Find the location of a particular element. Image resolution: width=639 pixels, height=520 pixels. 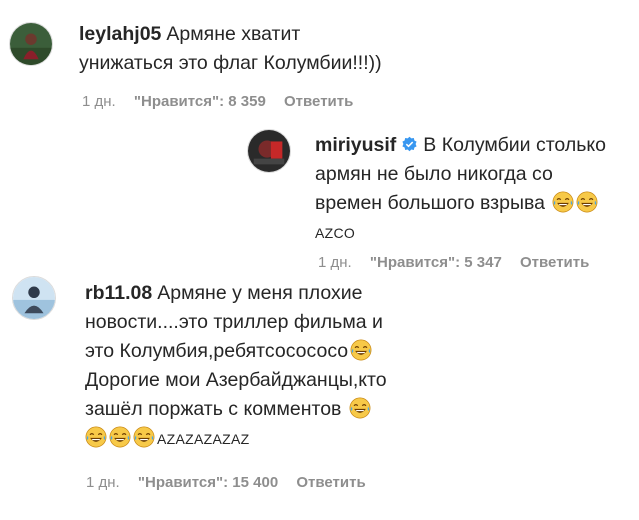

comment-line: В Колумбии столько is located at coordinates (514, 145).